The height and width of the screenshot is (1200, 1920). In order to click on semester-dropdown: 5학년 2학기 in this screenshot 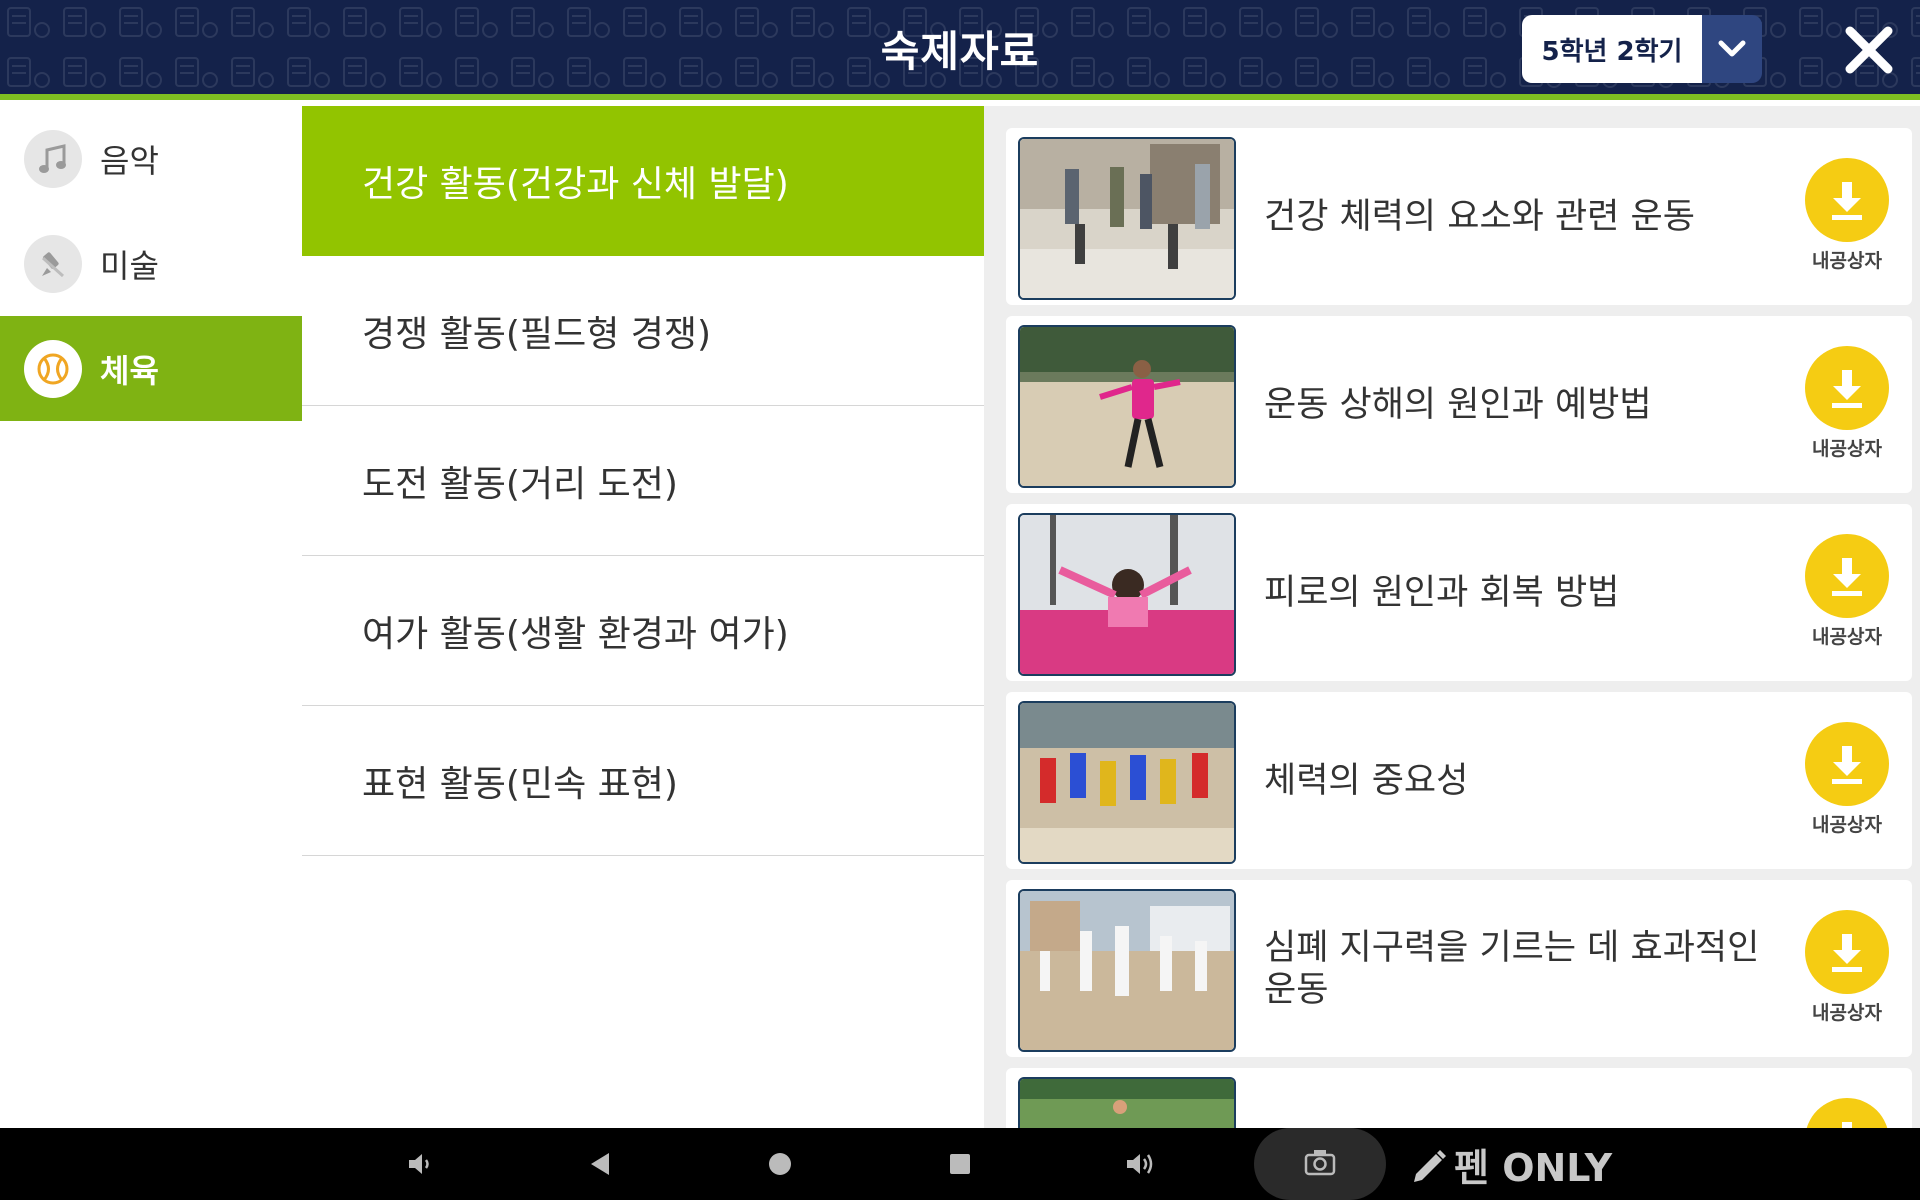, I will do `click(1642, 49)`.